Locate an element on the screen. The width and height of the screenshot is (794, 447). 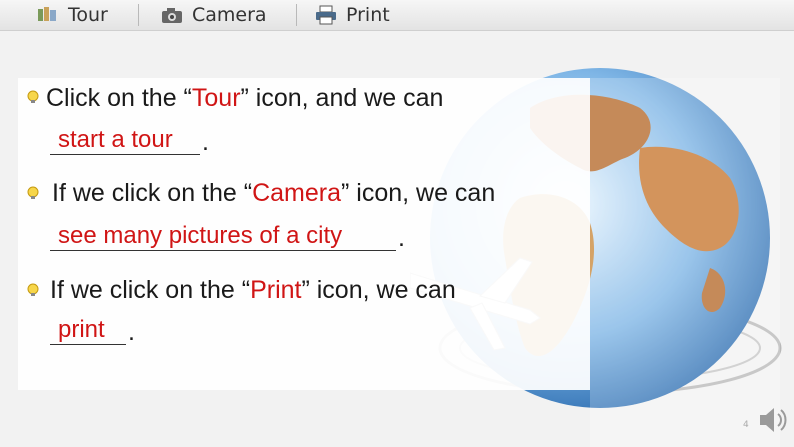
question-1-post: ” icon, and we can is located at coordinates (342, 98).